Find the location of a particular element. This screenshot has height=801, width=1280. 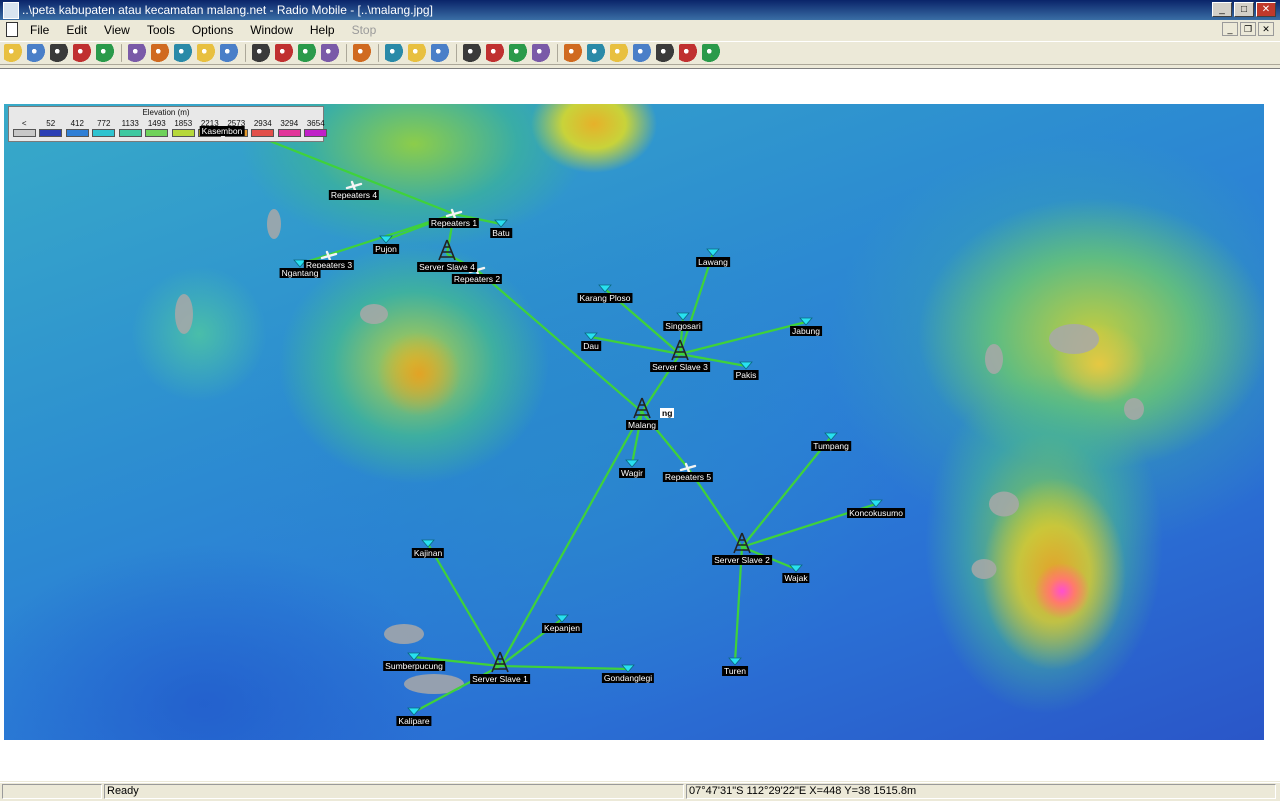

open-folder-icon is located at coordinates (13, 53).